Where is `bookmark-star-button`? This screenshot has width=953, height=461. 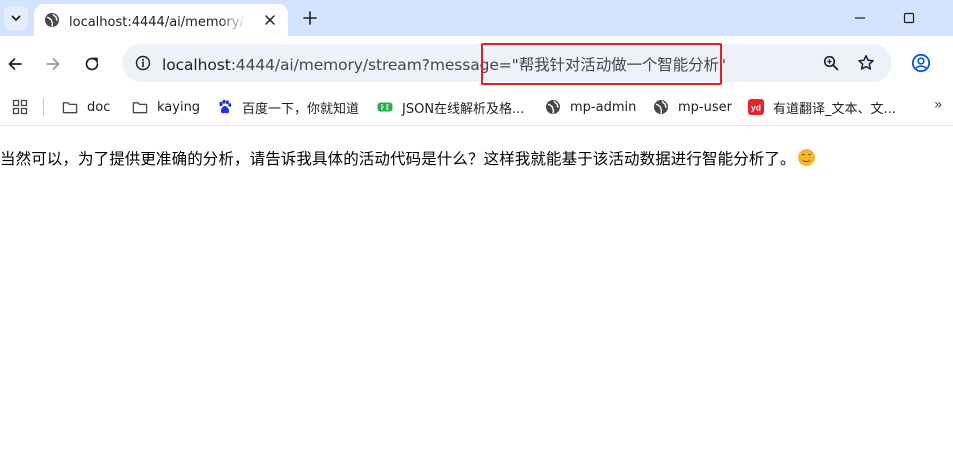
bookmark-star-button is located at coordinates (866, 63).